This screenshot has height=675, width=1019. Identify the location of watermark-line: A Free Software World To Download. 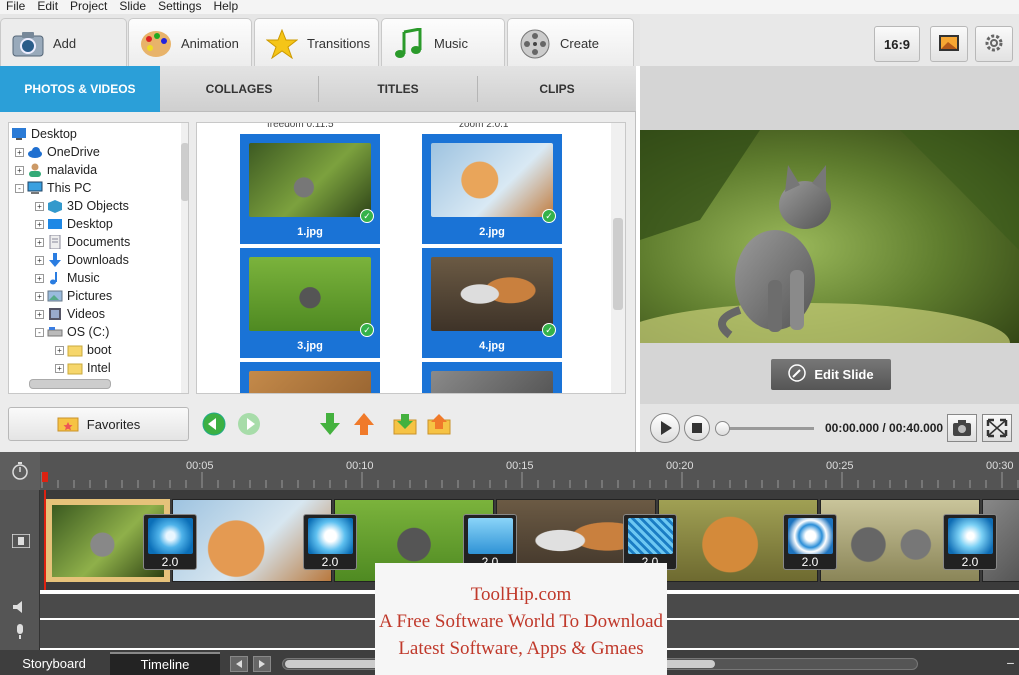
(521, 621).